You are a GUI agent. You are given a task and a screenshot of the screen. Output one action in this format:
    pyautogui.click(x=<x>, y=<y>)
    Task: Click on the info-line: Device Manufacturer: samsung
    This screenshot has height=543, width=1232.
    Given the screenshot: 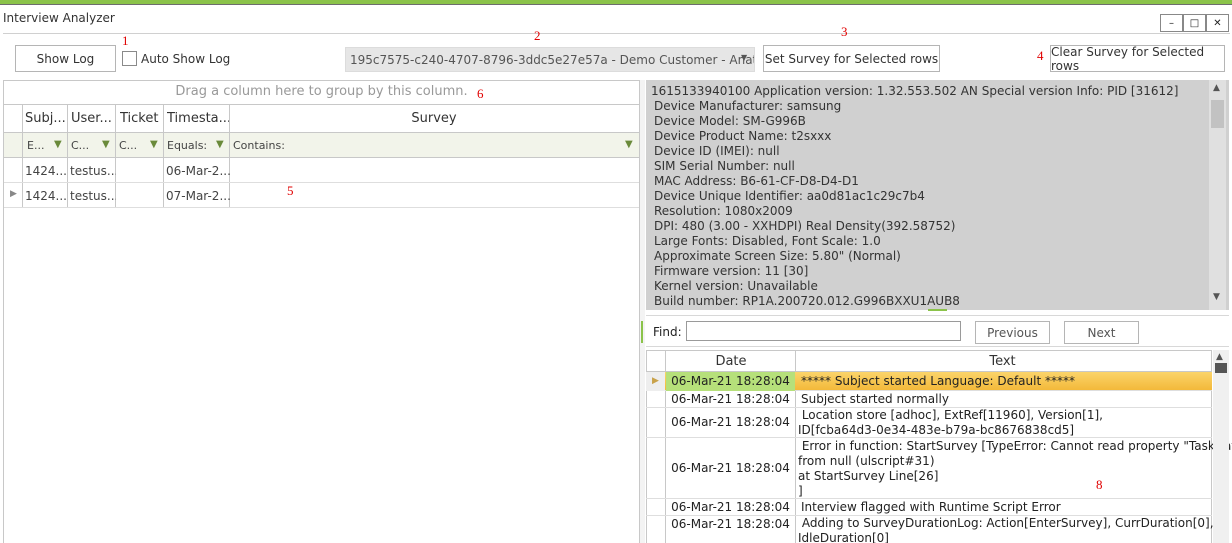 What is the action you would take?
    pyautogui.click(x=748, y=106)
    